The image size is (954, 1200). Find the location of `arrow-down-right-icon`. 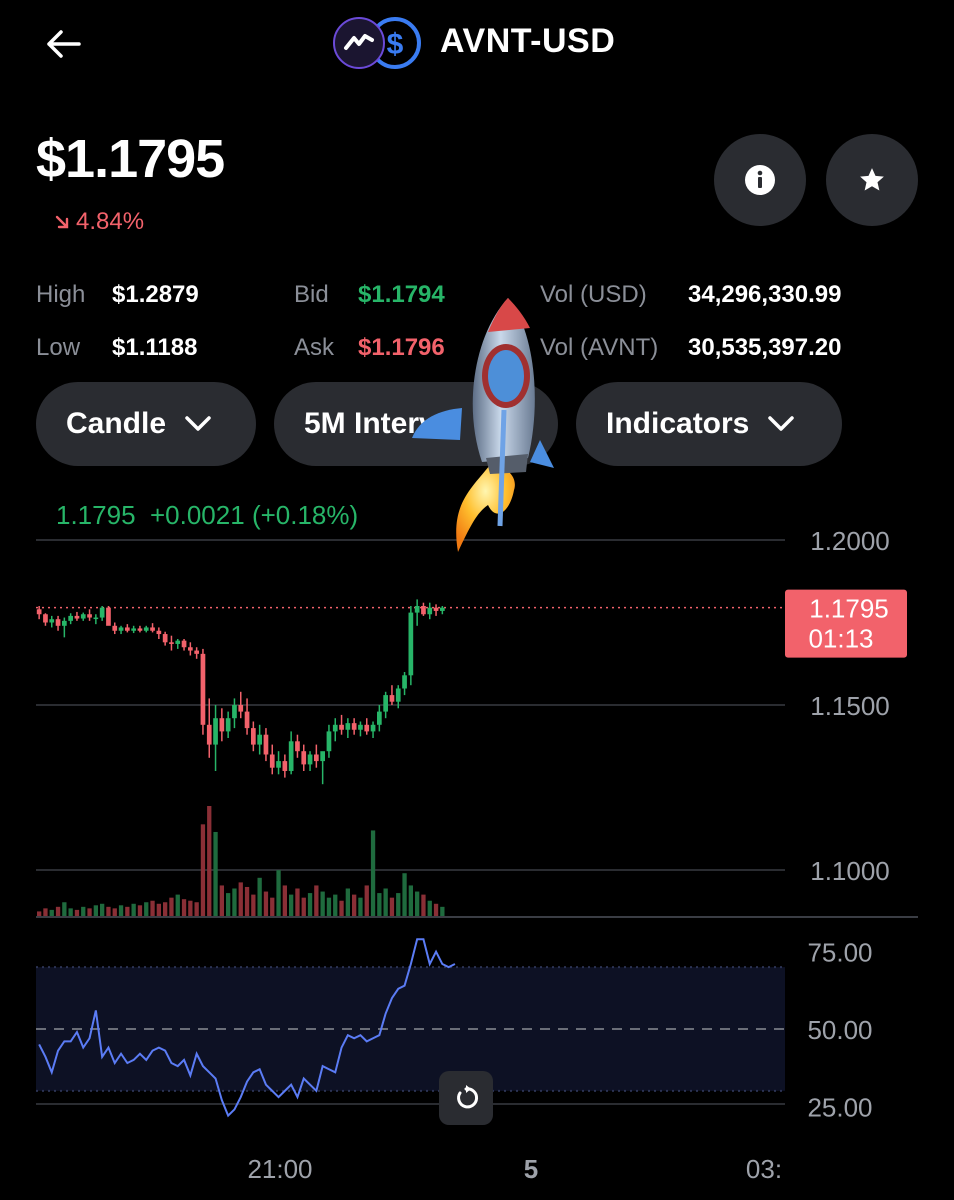

arrow-down-right-icon is located at coordinates (62, 222).